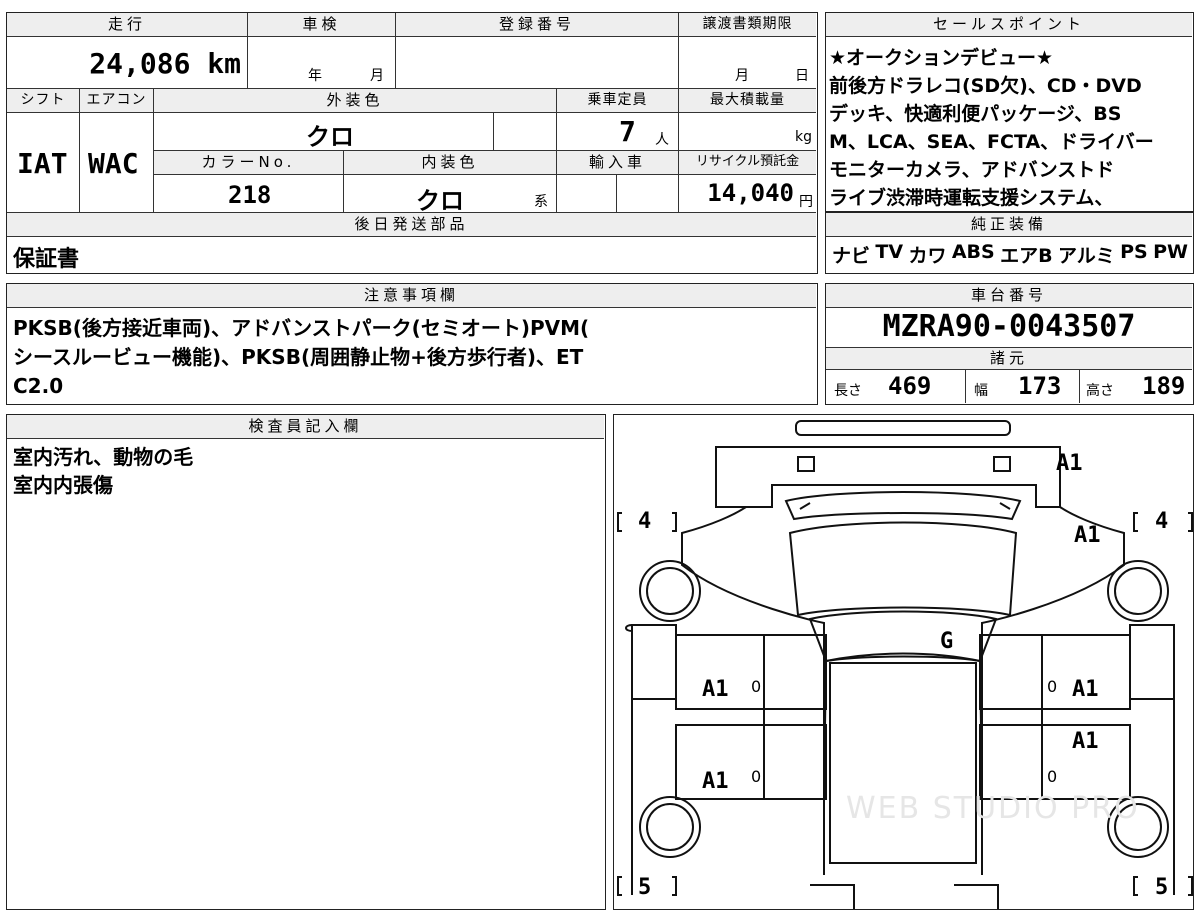 The height and width of the screenshot is (910, 1200). Describe the element at coordinates (618, 101) in the screenshot. I see `seats-label: 乗車定員` at that location.